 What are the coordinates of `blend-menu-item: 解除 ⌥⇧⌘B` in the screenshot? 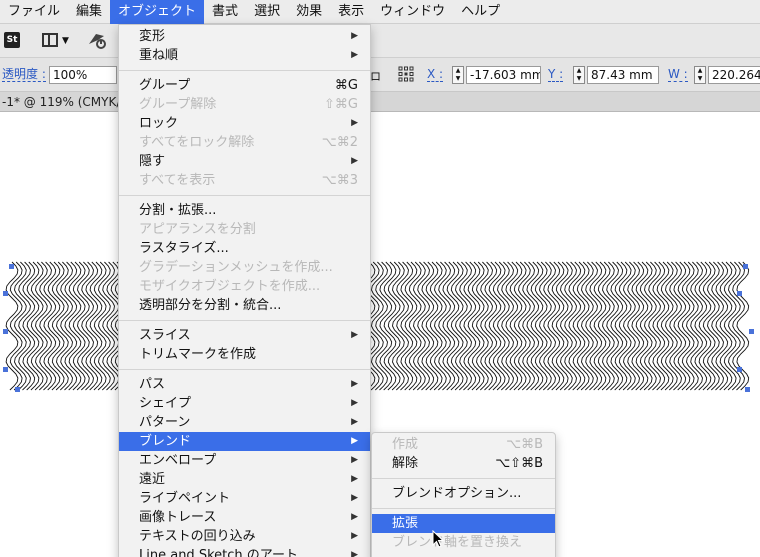 It's located at (463, 463).